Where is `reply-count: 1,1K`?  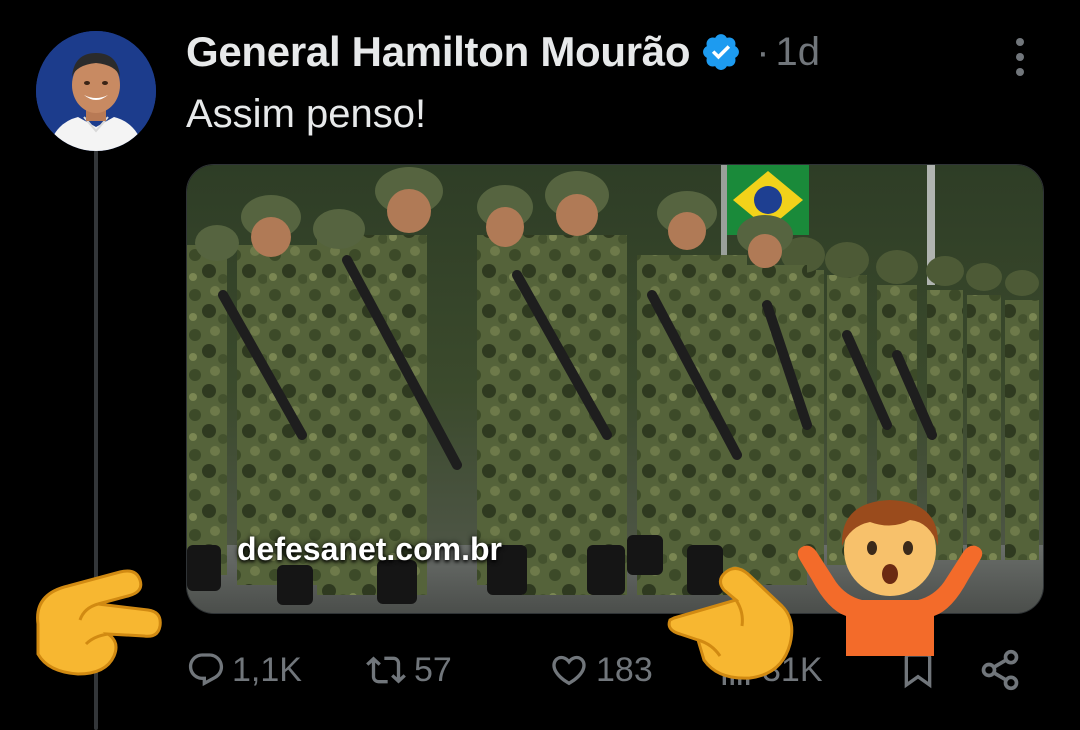
reply-count: 1,1K is located at coordinates (267, 669).